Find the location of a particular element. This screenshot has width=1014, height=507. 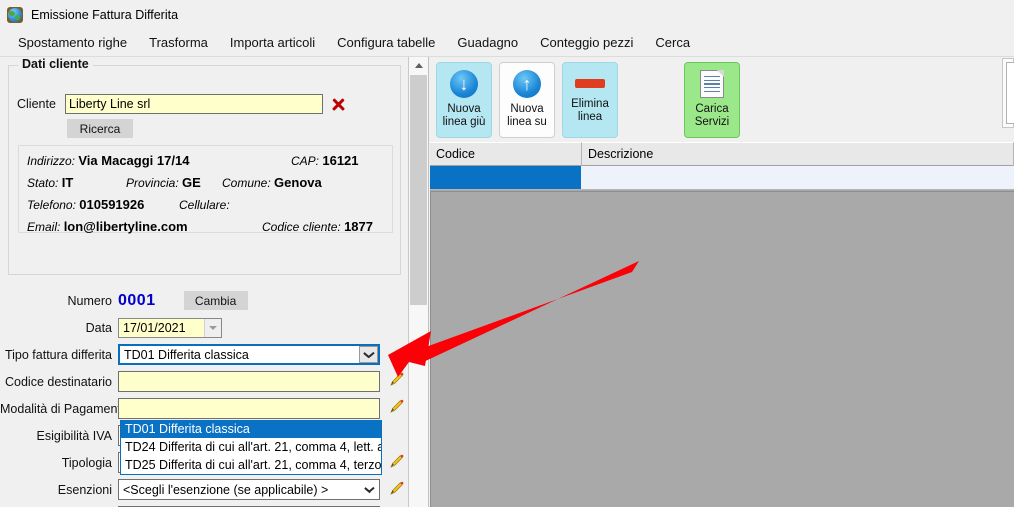

carica-servizi-label-1: Carica is located at coordinates (712, 109).